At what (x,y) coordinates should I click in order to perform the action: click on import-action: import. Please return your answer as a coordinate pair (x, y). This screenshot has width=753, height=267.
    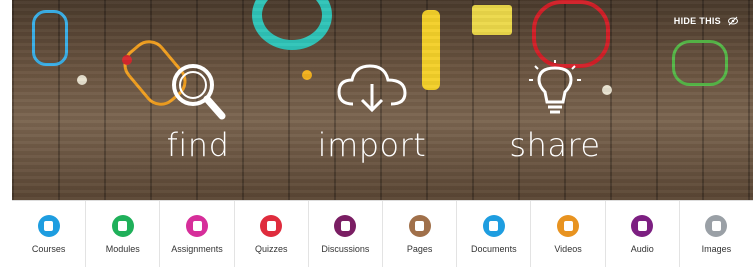
    Looking at the image, I should click on (372, 112).